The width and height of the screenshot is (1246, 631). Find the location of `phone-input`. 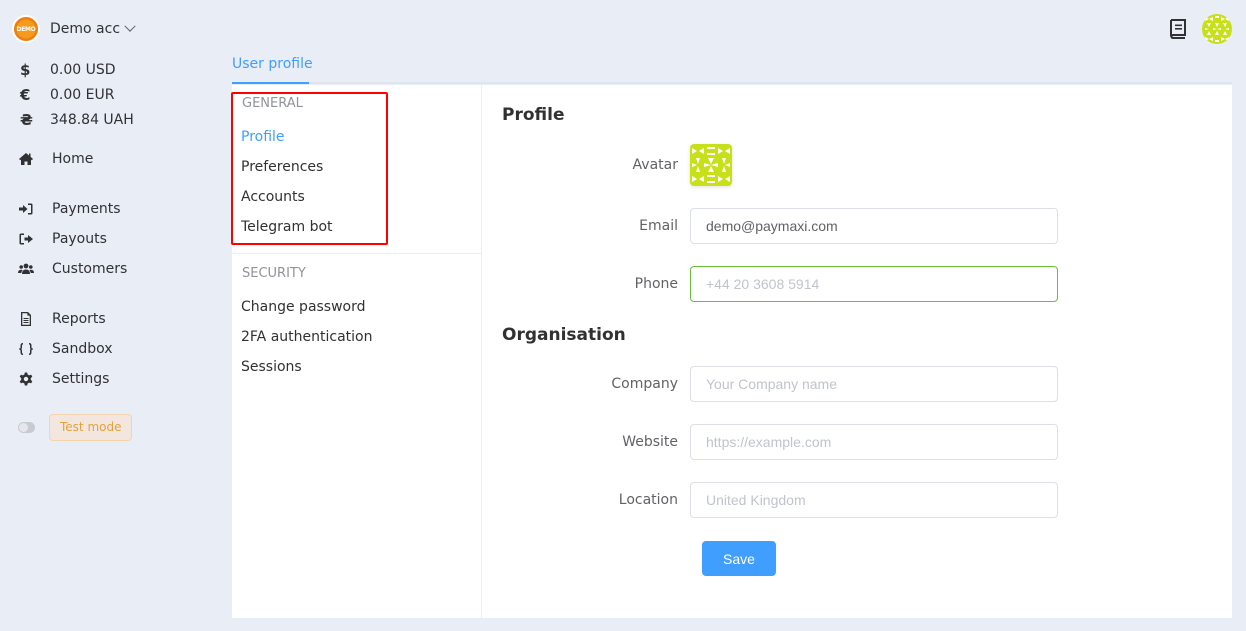

phone-input is located at coordinates (874, 284).